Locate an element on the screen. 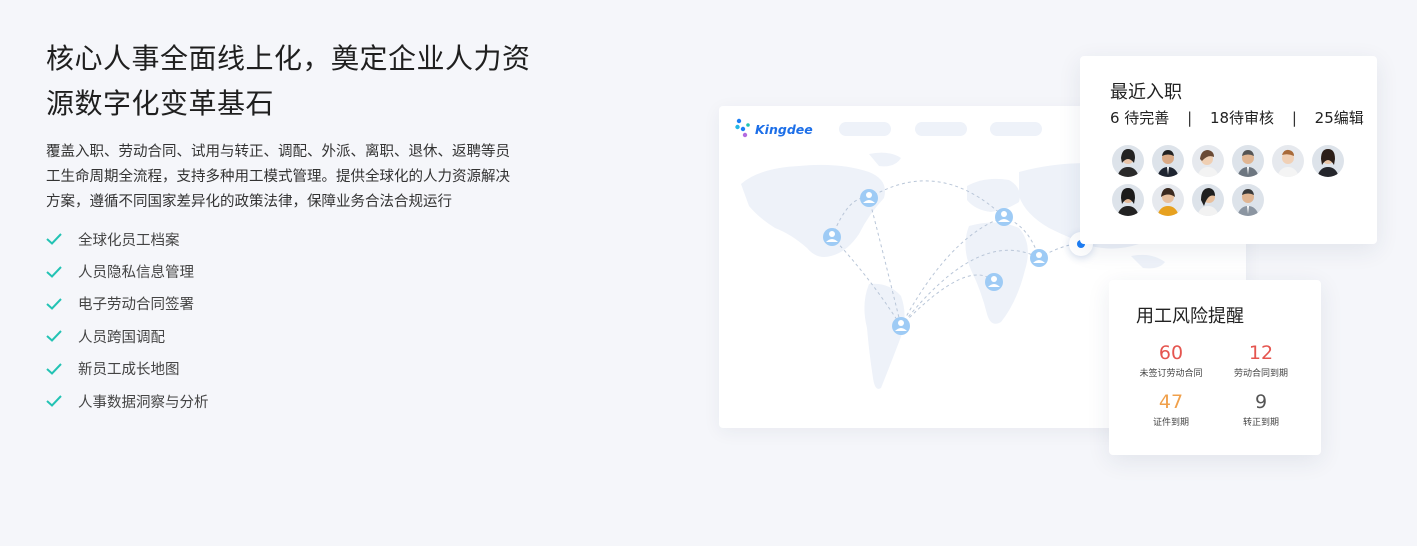 The height and width of the screenshot is (546, 1417). title-line-1: 核心人事全面线上化，奠定企业人力资 is located at coordinates (288, 58).